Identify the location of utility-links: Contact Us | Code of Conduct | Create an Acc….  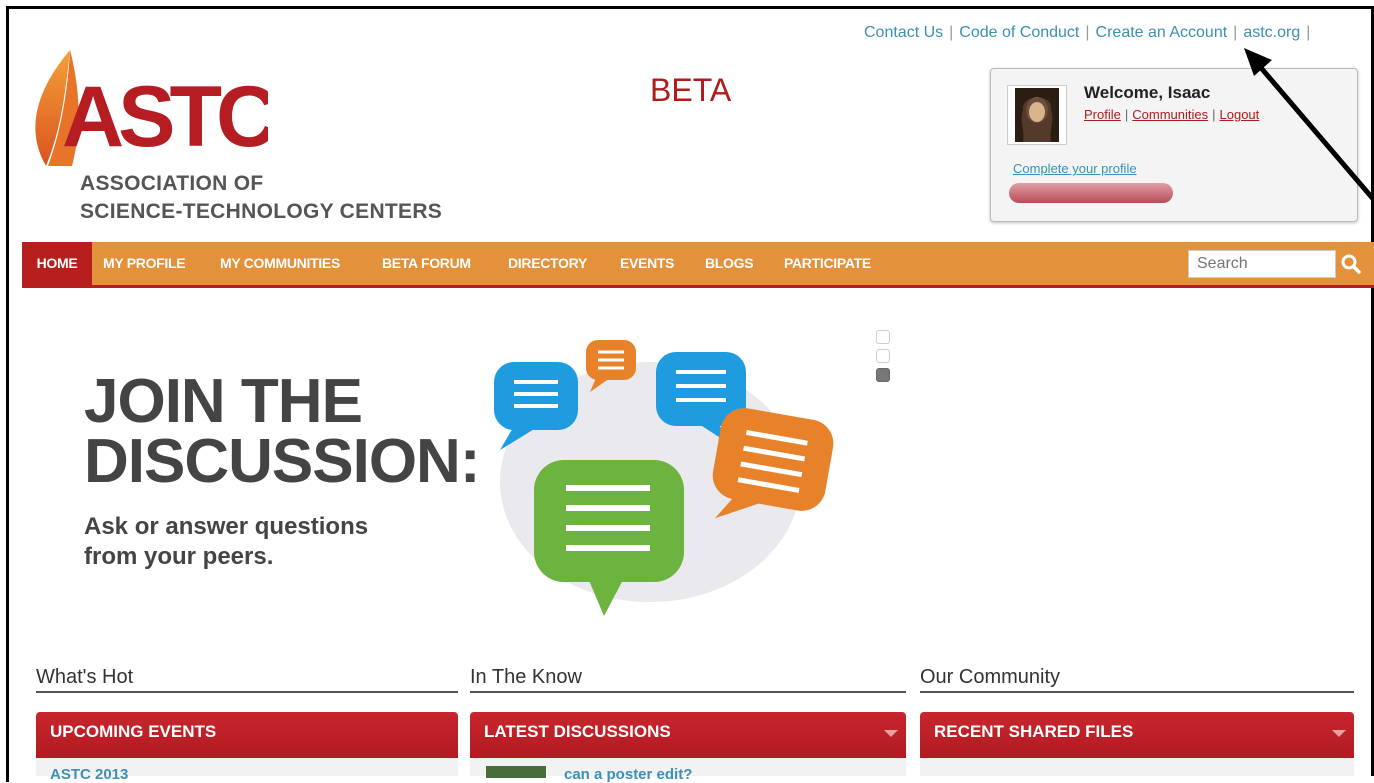
(1090, 33).